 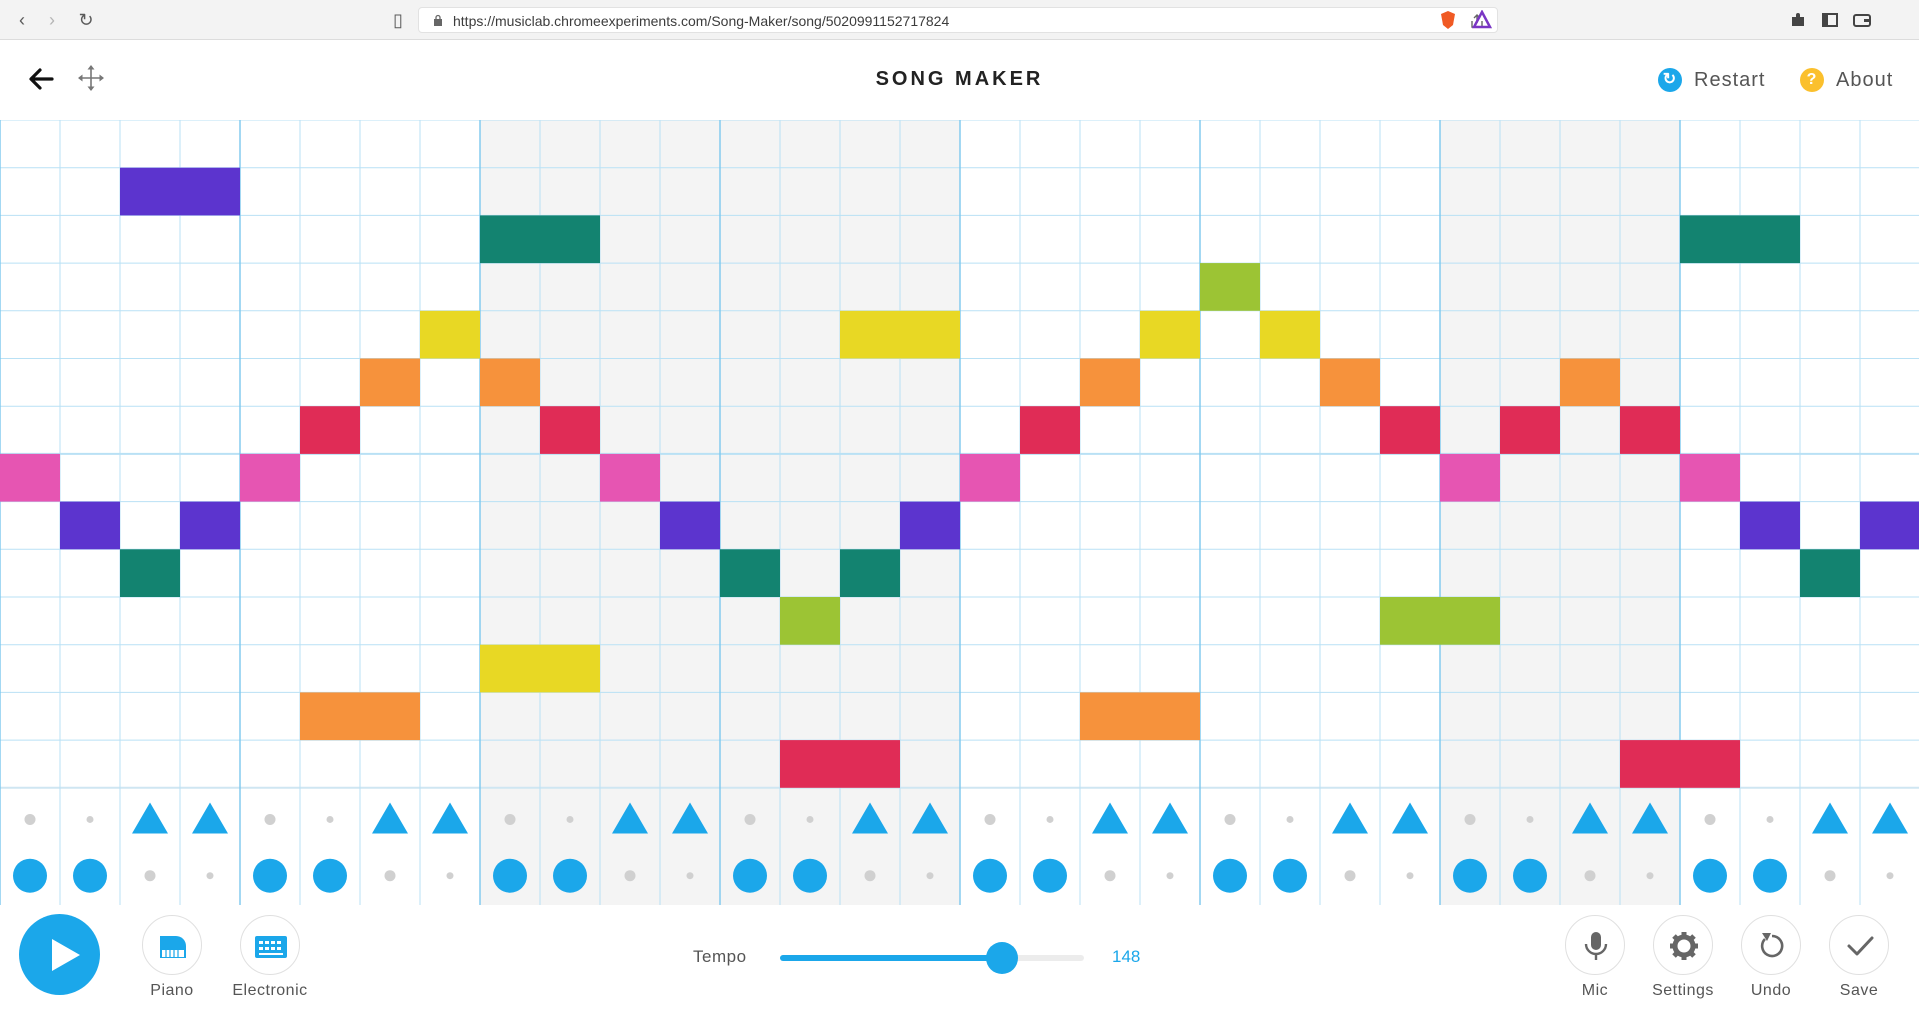 I want to click on electronic-button, so click(x=270, y=945).